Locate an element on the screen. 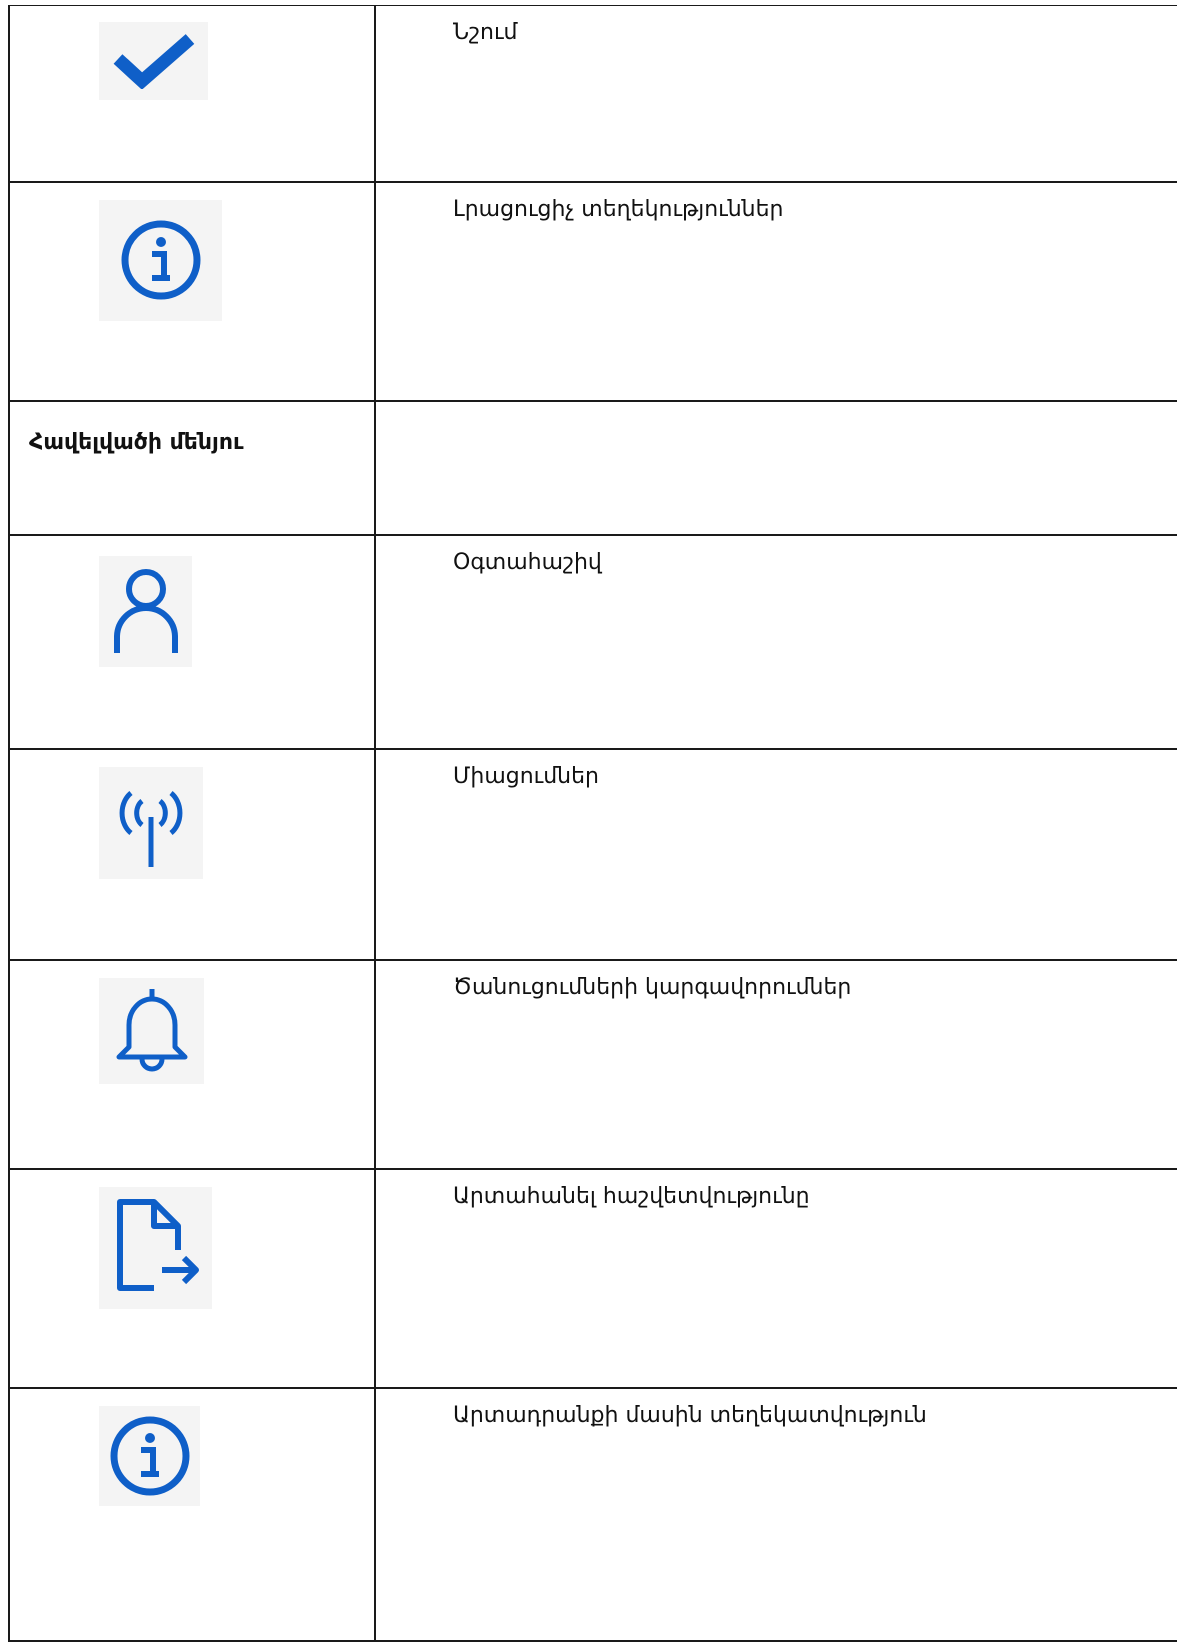  row-label: Ծանուցումների կարգավորումներ is located at coordinates (652, 987).